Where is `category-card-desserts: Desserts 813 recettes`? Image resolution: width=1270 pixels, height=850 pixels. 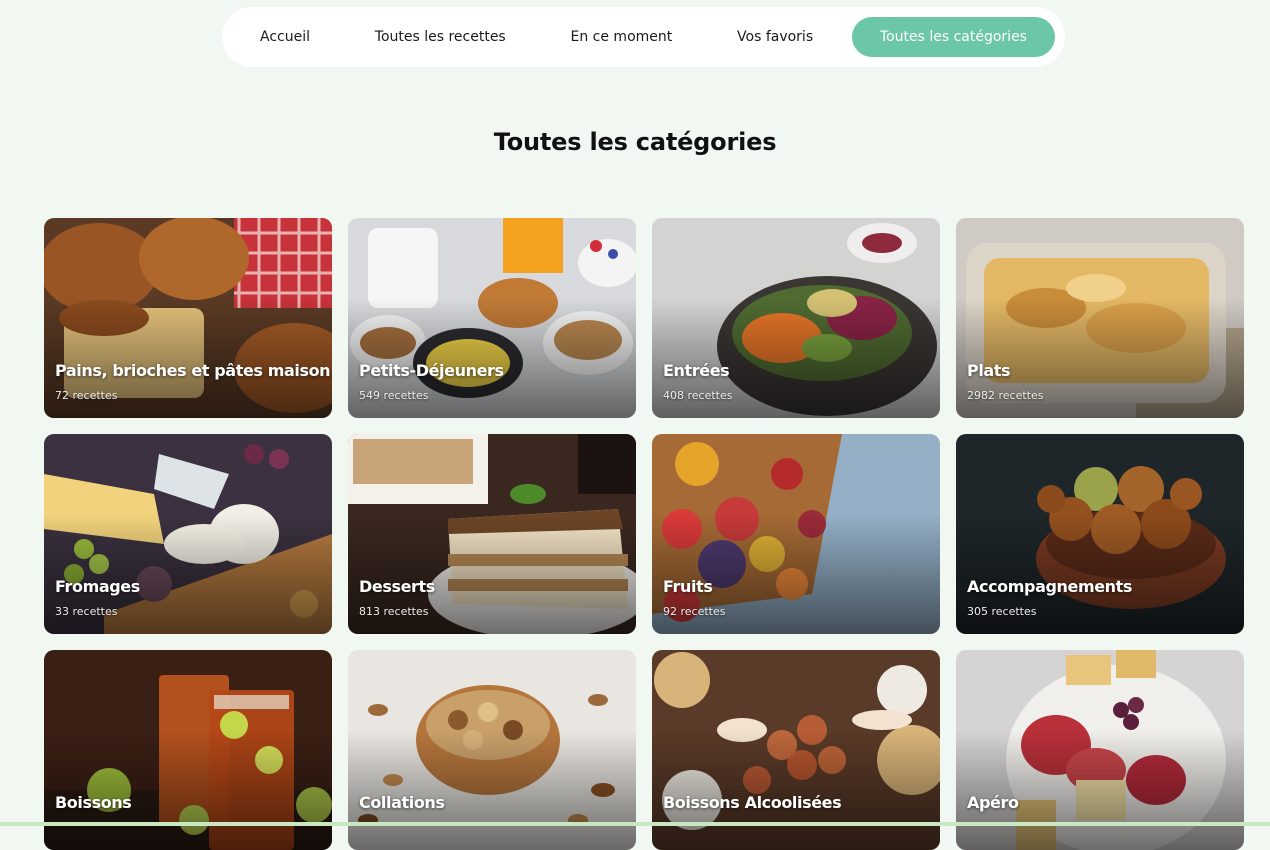
category-card-desserts: Desserts 813 recettes is located at coordinates (492, 534).